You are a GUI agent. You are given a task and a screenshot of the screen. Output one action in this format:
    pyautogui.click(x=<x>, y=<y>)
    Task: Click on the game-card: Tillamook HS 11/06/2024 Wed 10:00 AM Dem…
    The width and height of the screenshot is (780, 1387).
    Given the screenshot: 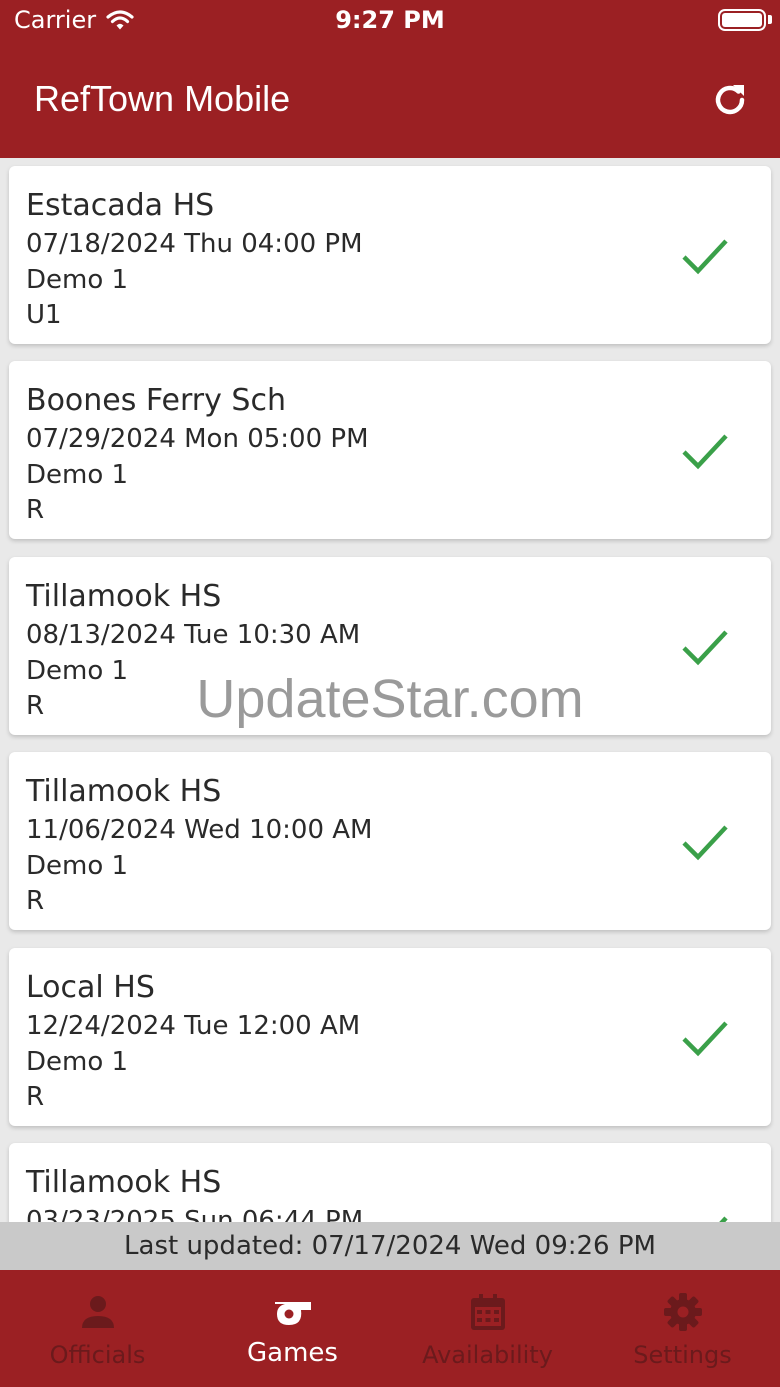 What is the action you would take?
    pyautogui.click(x=390, y=841)
    